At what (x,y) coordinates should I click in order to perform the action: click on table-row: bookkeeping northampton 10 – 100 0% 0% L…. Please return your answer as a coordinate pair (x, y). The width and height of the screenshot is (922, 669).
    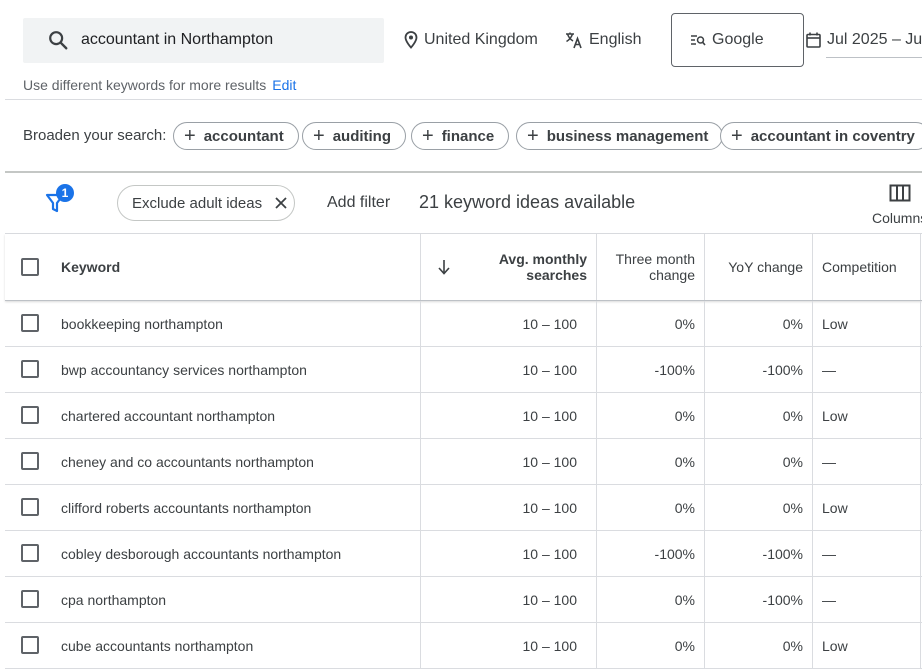
    Looking at the image, I should click on (463, 324).